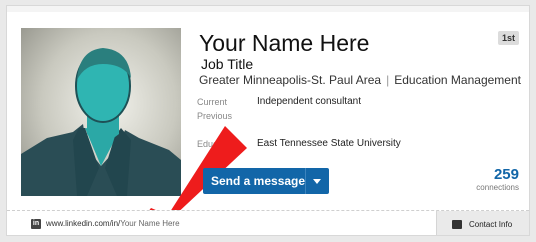 The image size is (536, 242). Describe the element at coordinates (457, 80) in the screenshot. I see `industry-text: Education Management` at that location.